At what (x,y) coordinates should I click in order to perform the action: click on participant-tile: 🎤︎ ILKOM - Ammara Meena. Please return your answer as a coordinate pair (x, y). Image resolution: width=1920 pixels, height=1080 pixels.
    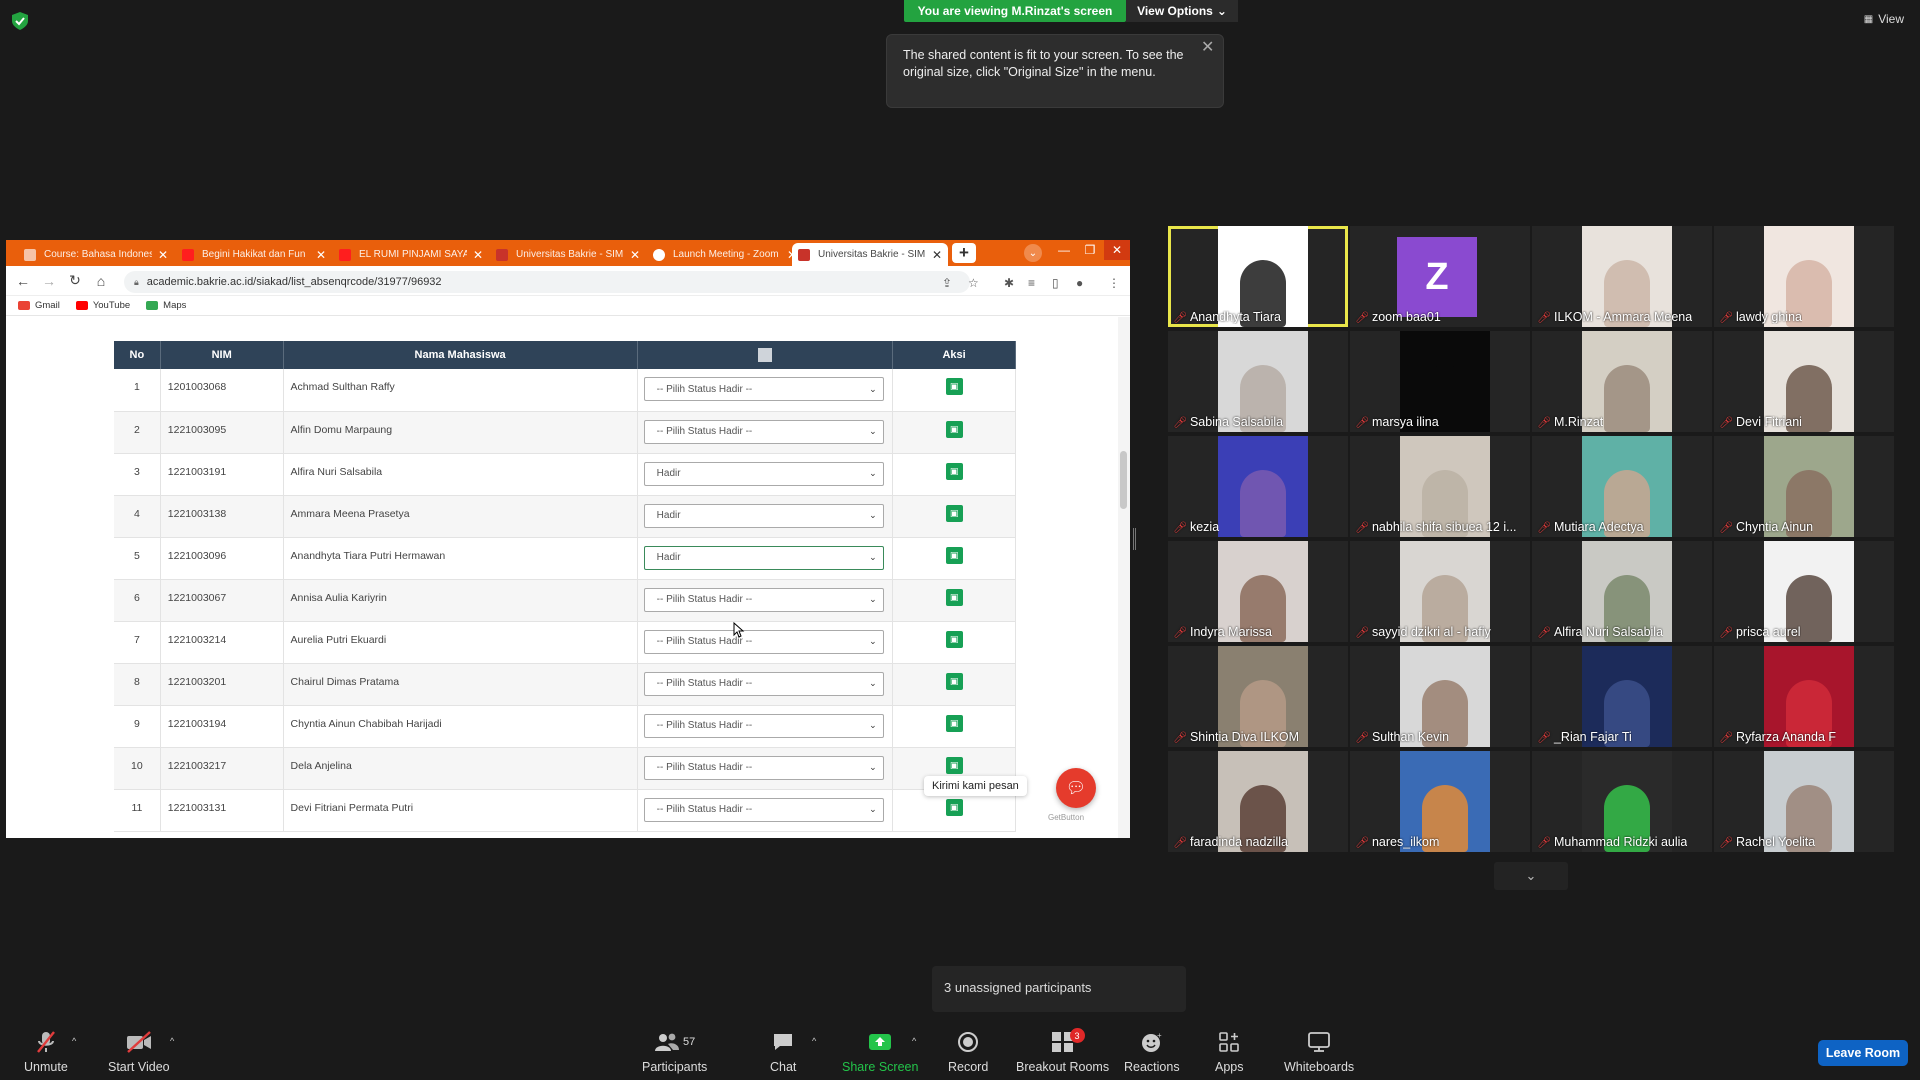
    Looking at the image, I should click on (1622, 276).